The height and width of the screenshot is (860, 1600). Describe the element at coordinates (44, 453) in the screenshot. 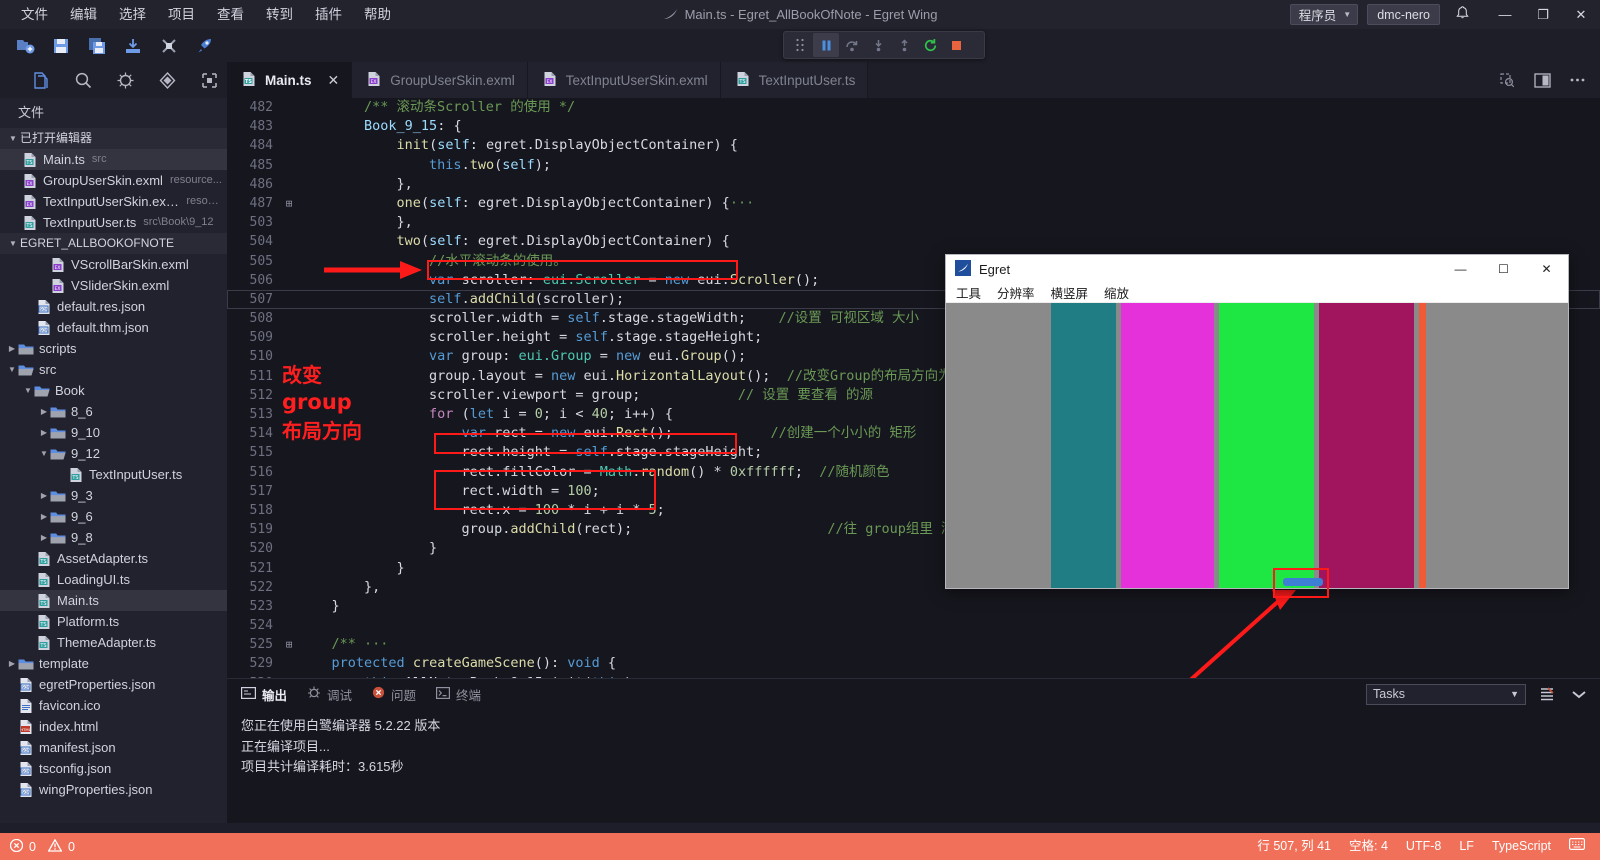

I see `chevron-down-icon: ▼` at that location.